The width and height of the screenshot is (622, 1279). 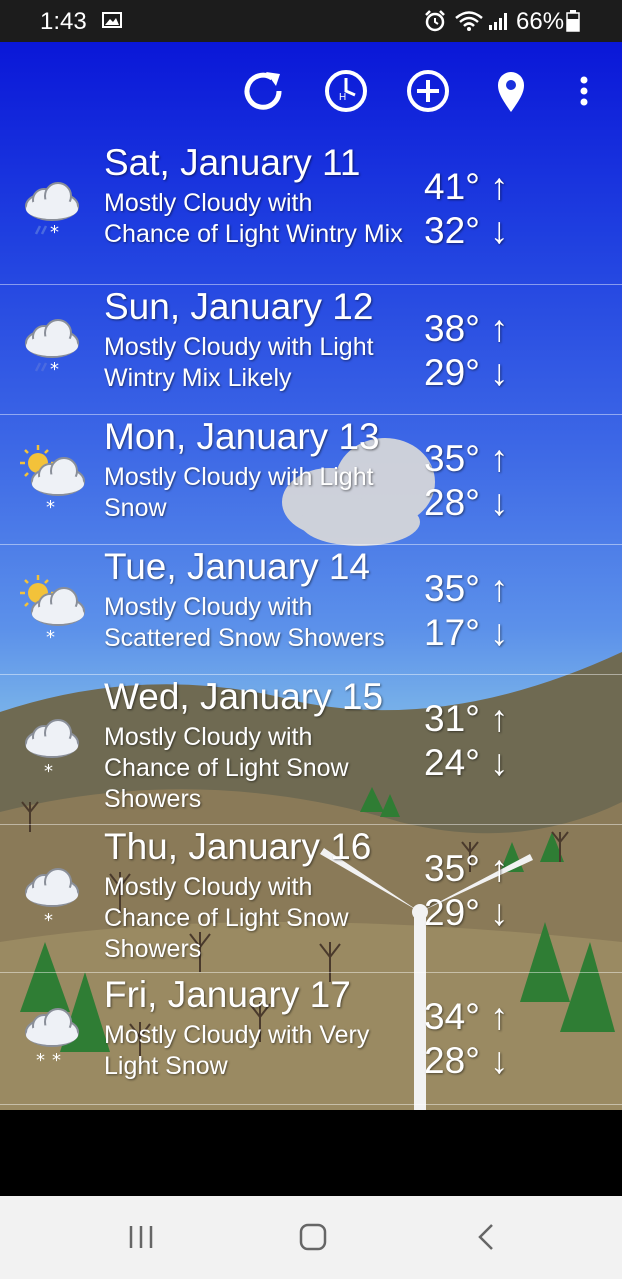 What do you see at coordinates (452, 230) in the screenshot?
I see `low-value: 32°` at bounding box center [452, 230].